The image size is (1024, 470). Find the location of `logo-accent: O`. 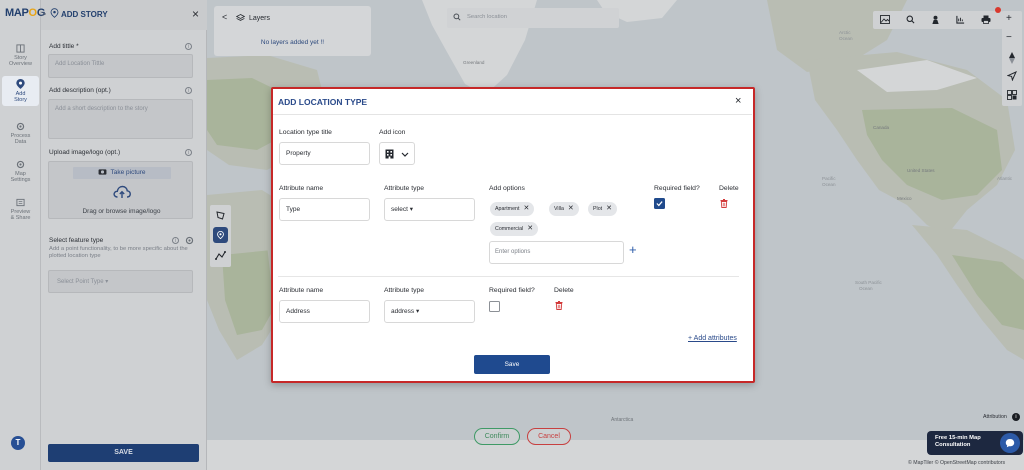

logo-accent: O is located at coordinates (33, 13).